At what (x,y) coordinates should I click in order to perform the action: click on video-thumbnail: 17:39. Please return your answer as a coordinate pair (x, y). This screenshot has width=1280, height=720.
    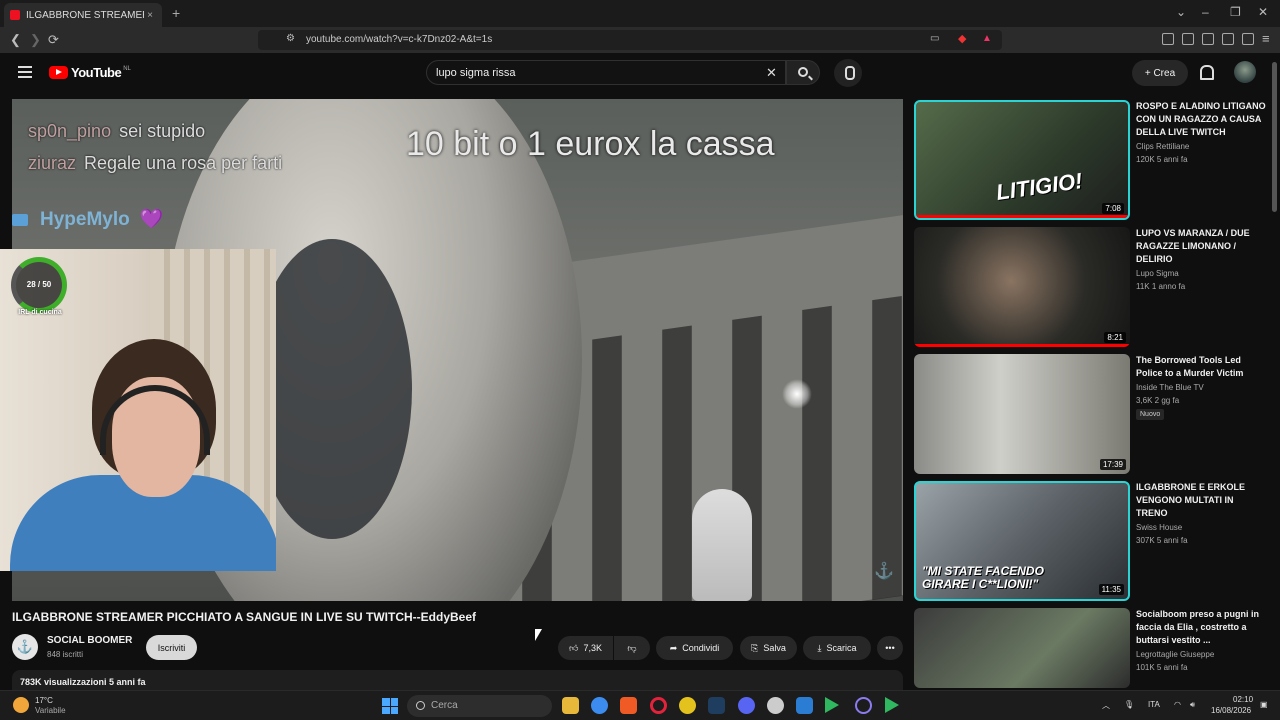
    Looking at the image, I should click on (1022, 414).